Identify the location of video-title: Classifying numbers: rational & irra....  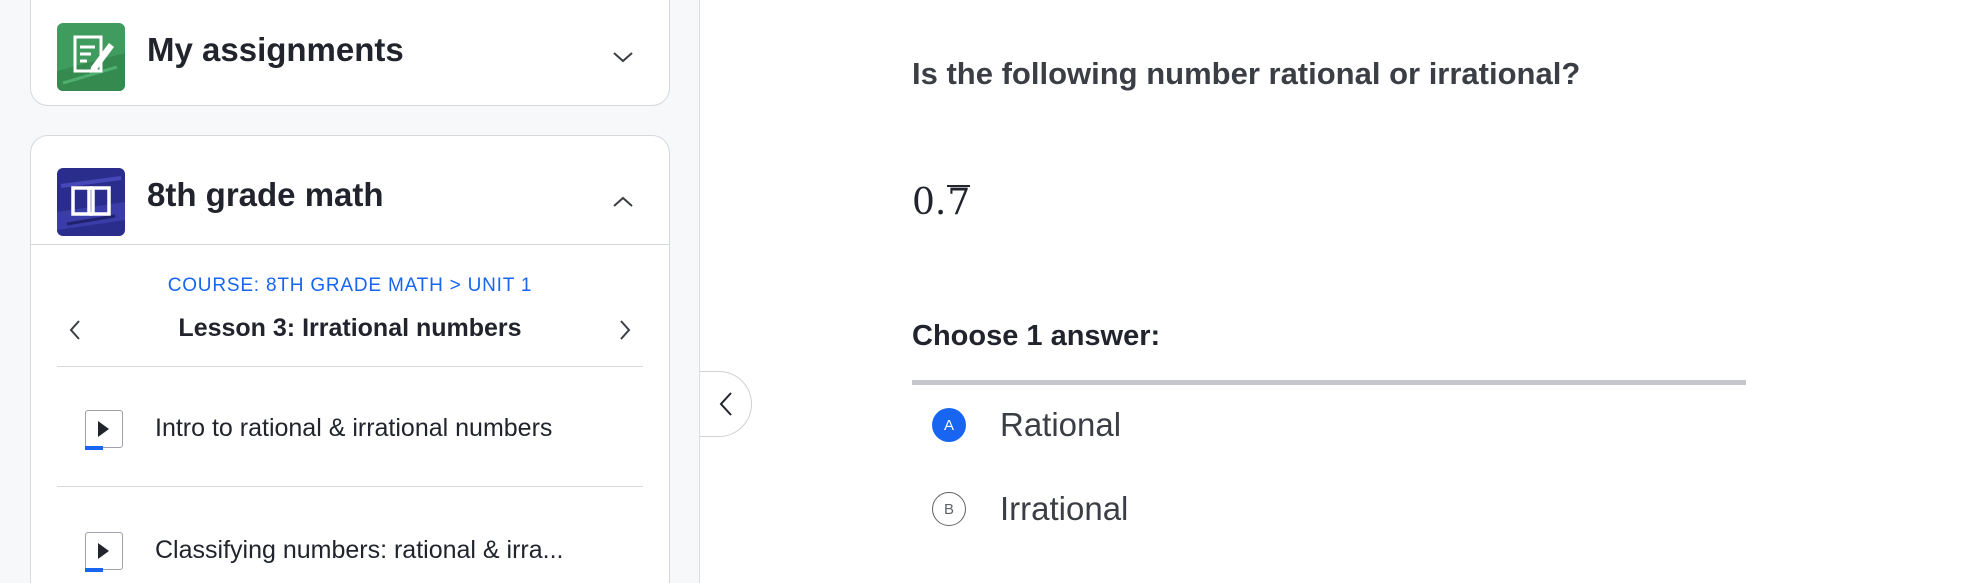
(359, 550).